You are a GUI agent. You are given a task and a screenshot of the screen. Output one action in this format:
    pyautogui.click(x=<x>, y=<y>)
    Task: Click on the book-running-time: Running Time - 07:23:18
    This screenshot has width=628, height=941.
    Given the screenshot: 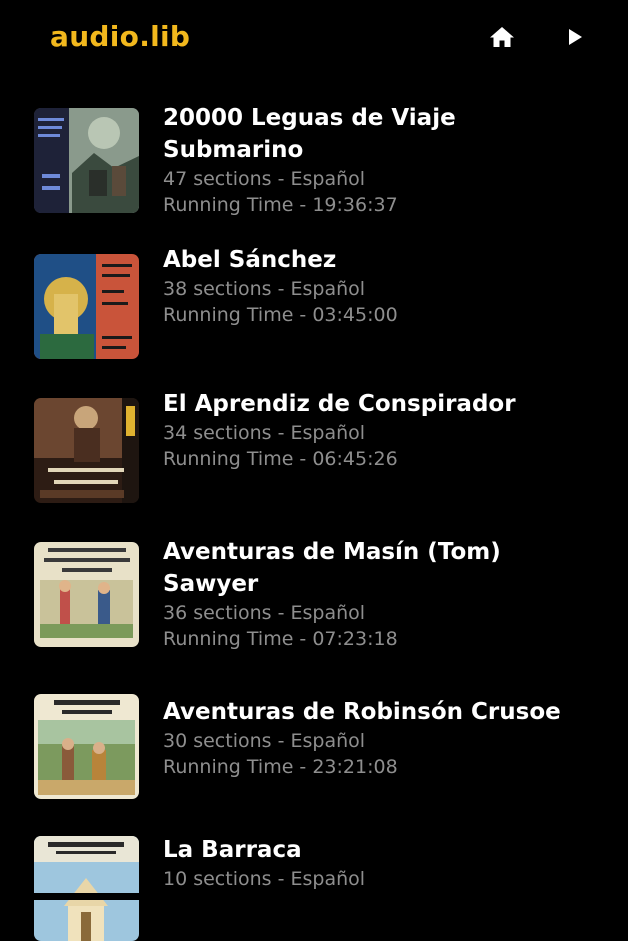 What is the action you would take?
    pyautogui.click(x=280, y=639)
    